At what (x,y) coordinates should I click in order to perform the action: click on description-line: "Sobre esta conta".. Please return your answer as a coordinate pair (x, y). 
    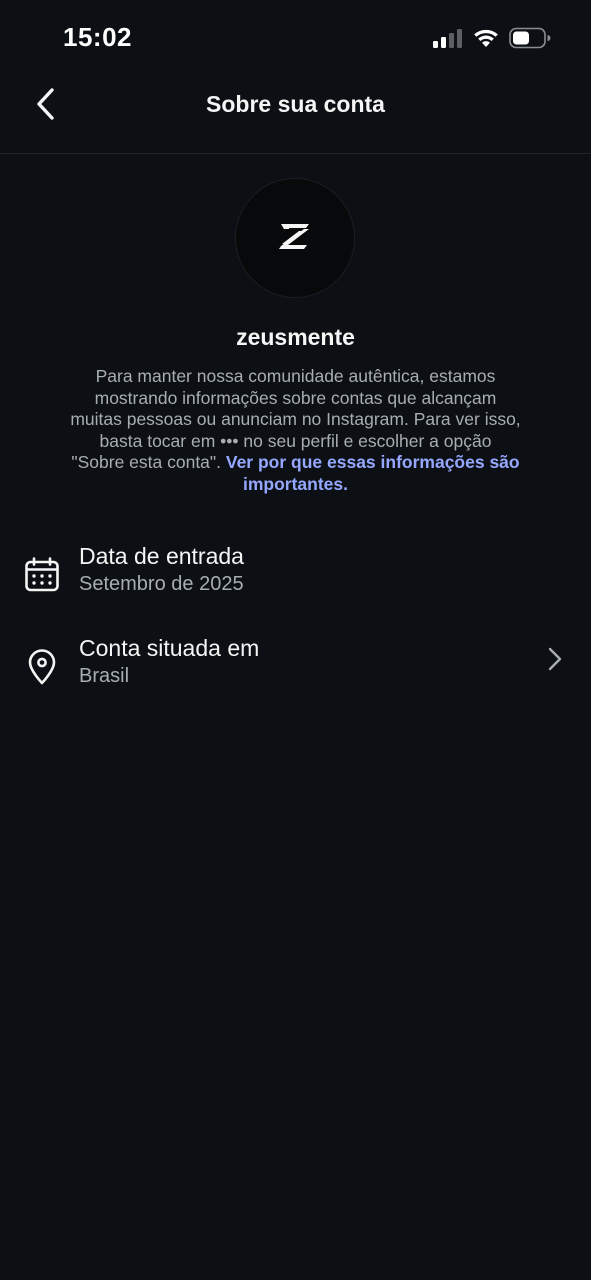
    Looking at the image, I should click on (148, 462).